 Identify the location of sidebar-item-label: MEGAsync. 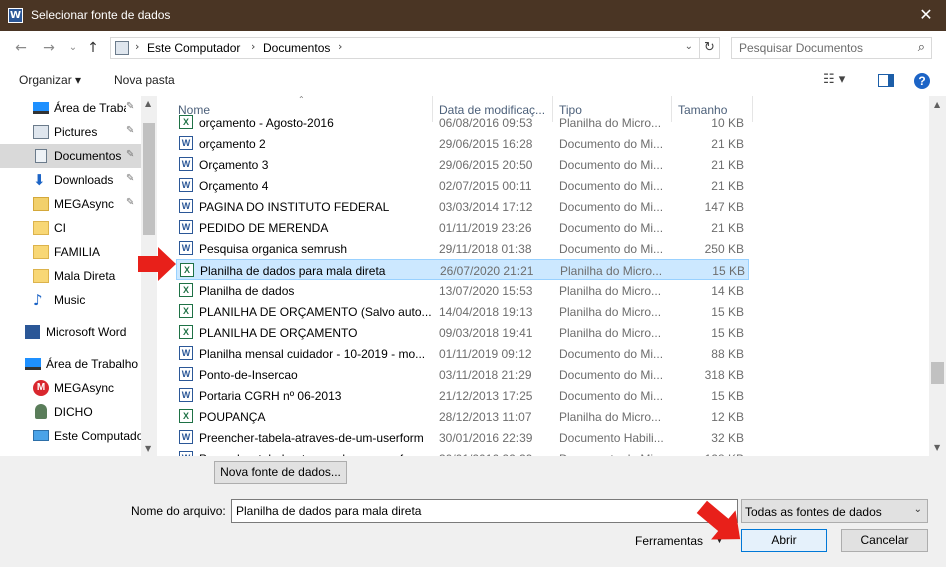
(84, 388).